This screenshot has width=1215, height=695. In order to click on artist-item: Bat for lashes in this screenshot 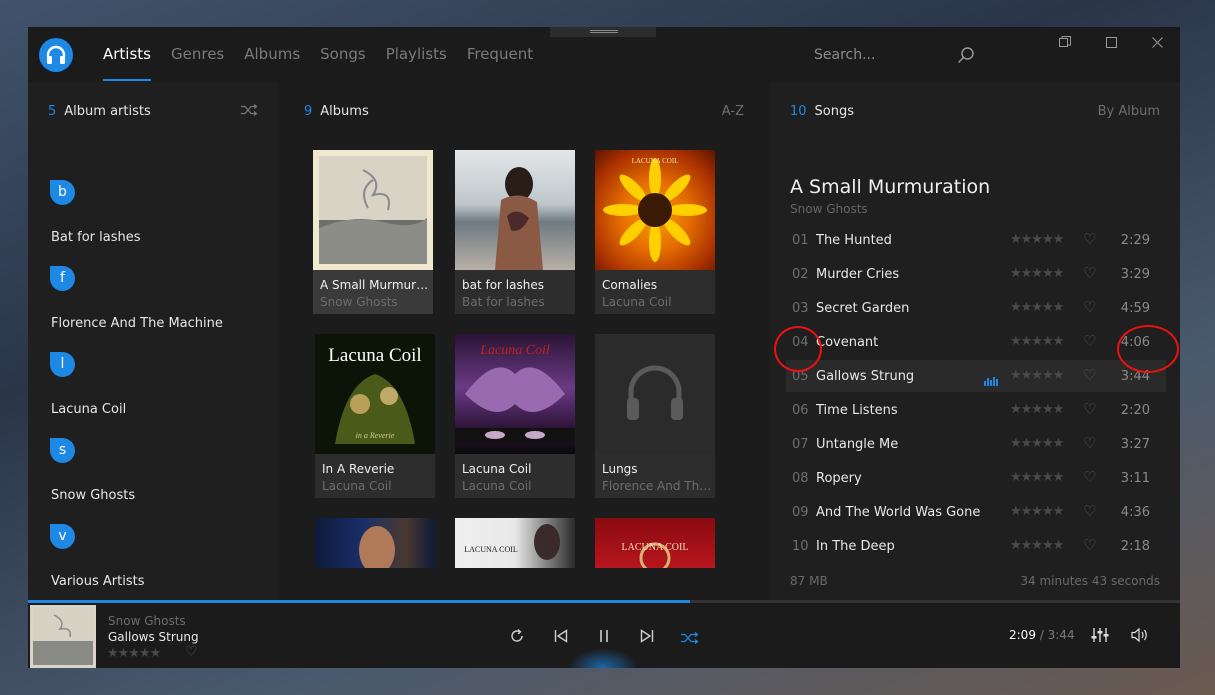, I will do `click(95, 237)`.